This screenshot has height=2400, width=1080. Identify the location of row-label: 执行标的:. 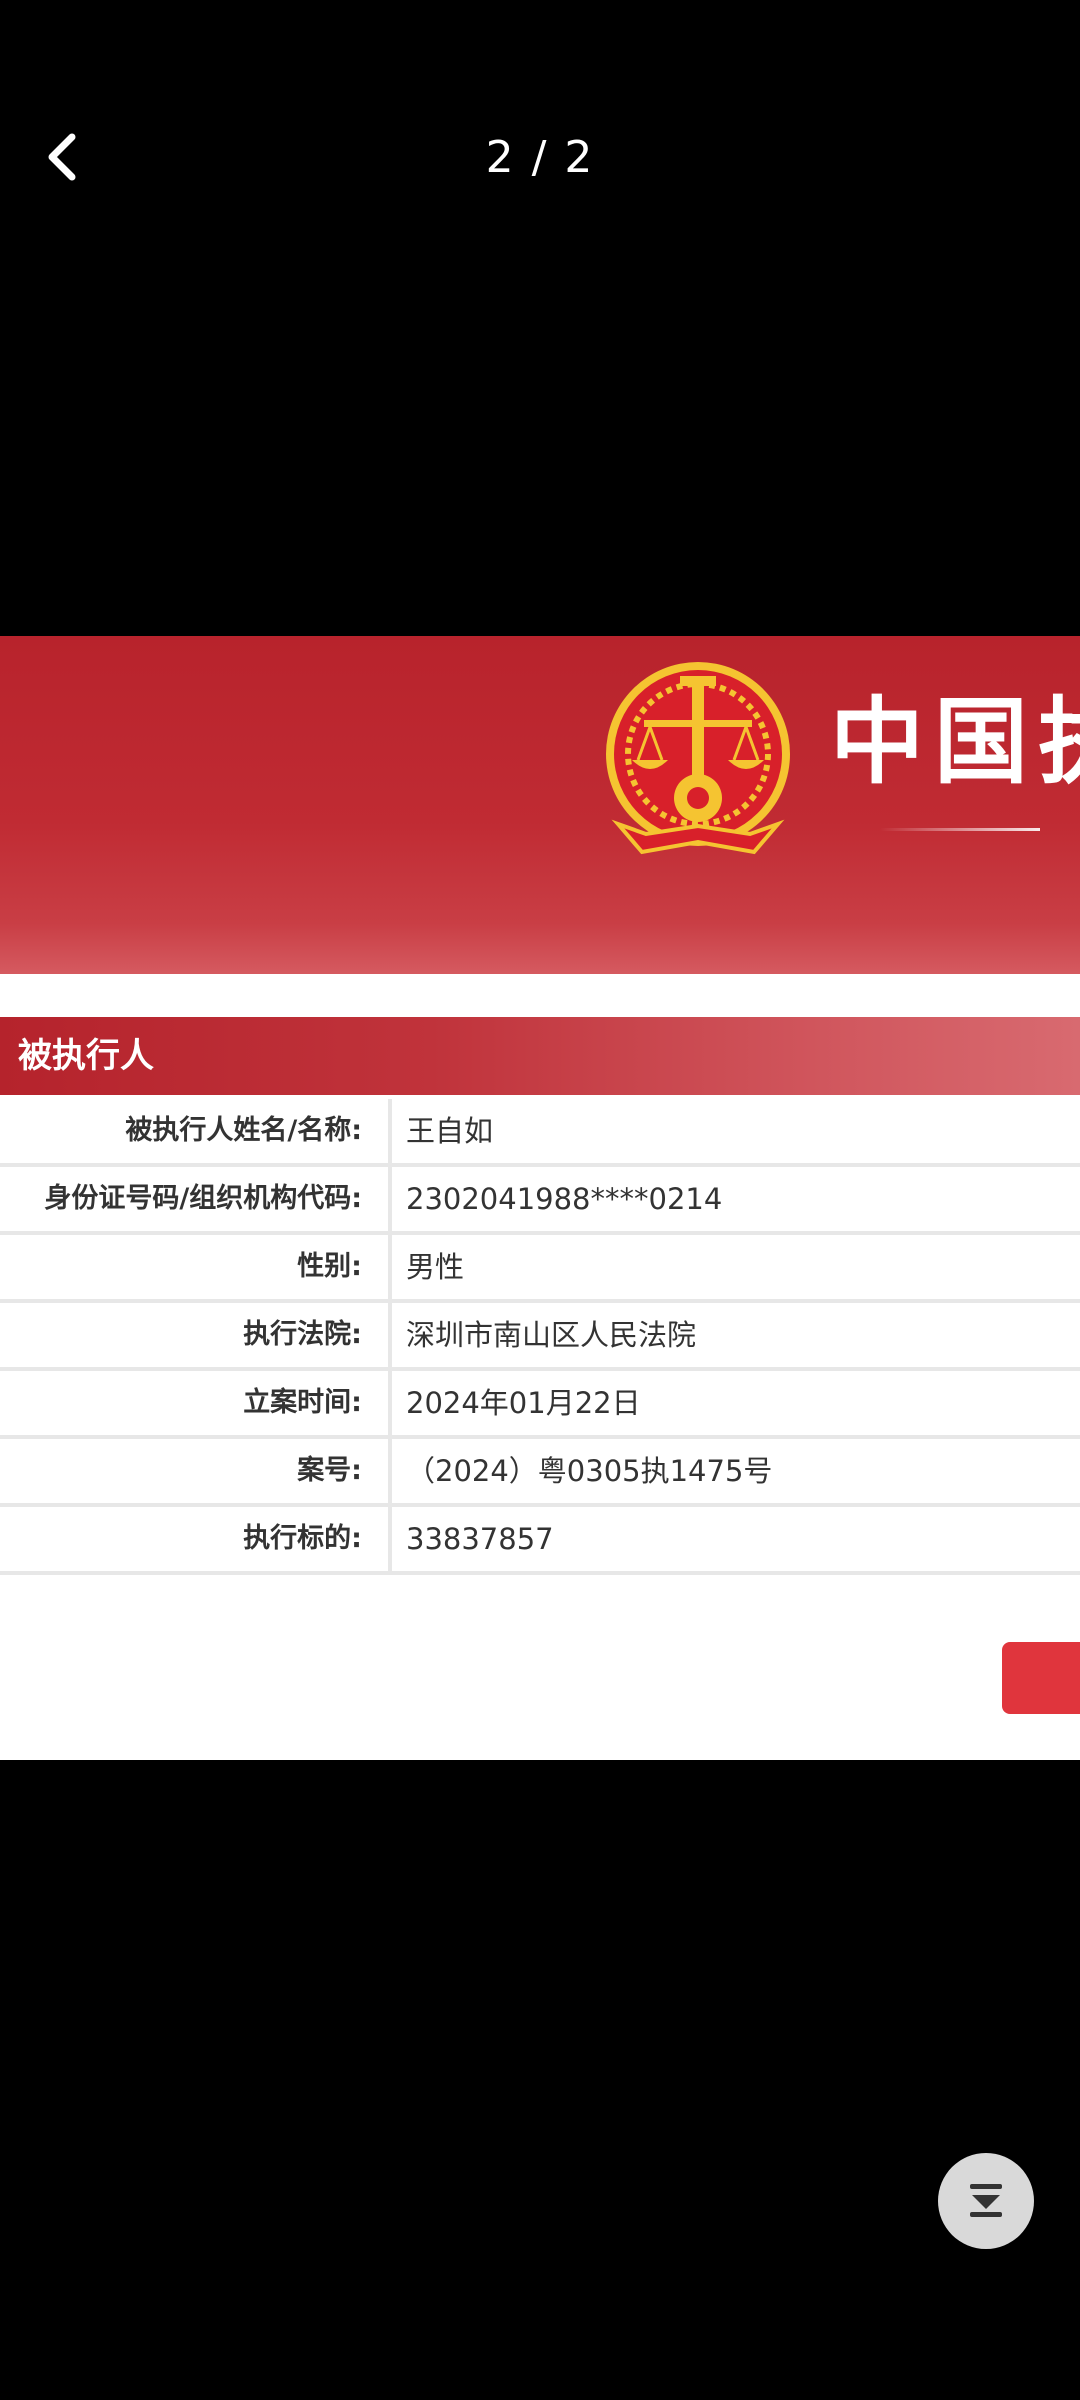
(196, 1539).